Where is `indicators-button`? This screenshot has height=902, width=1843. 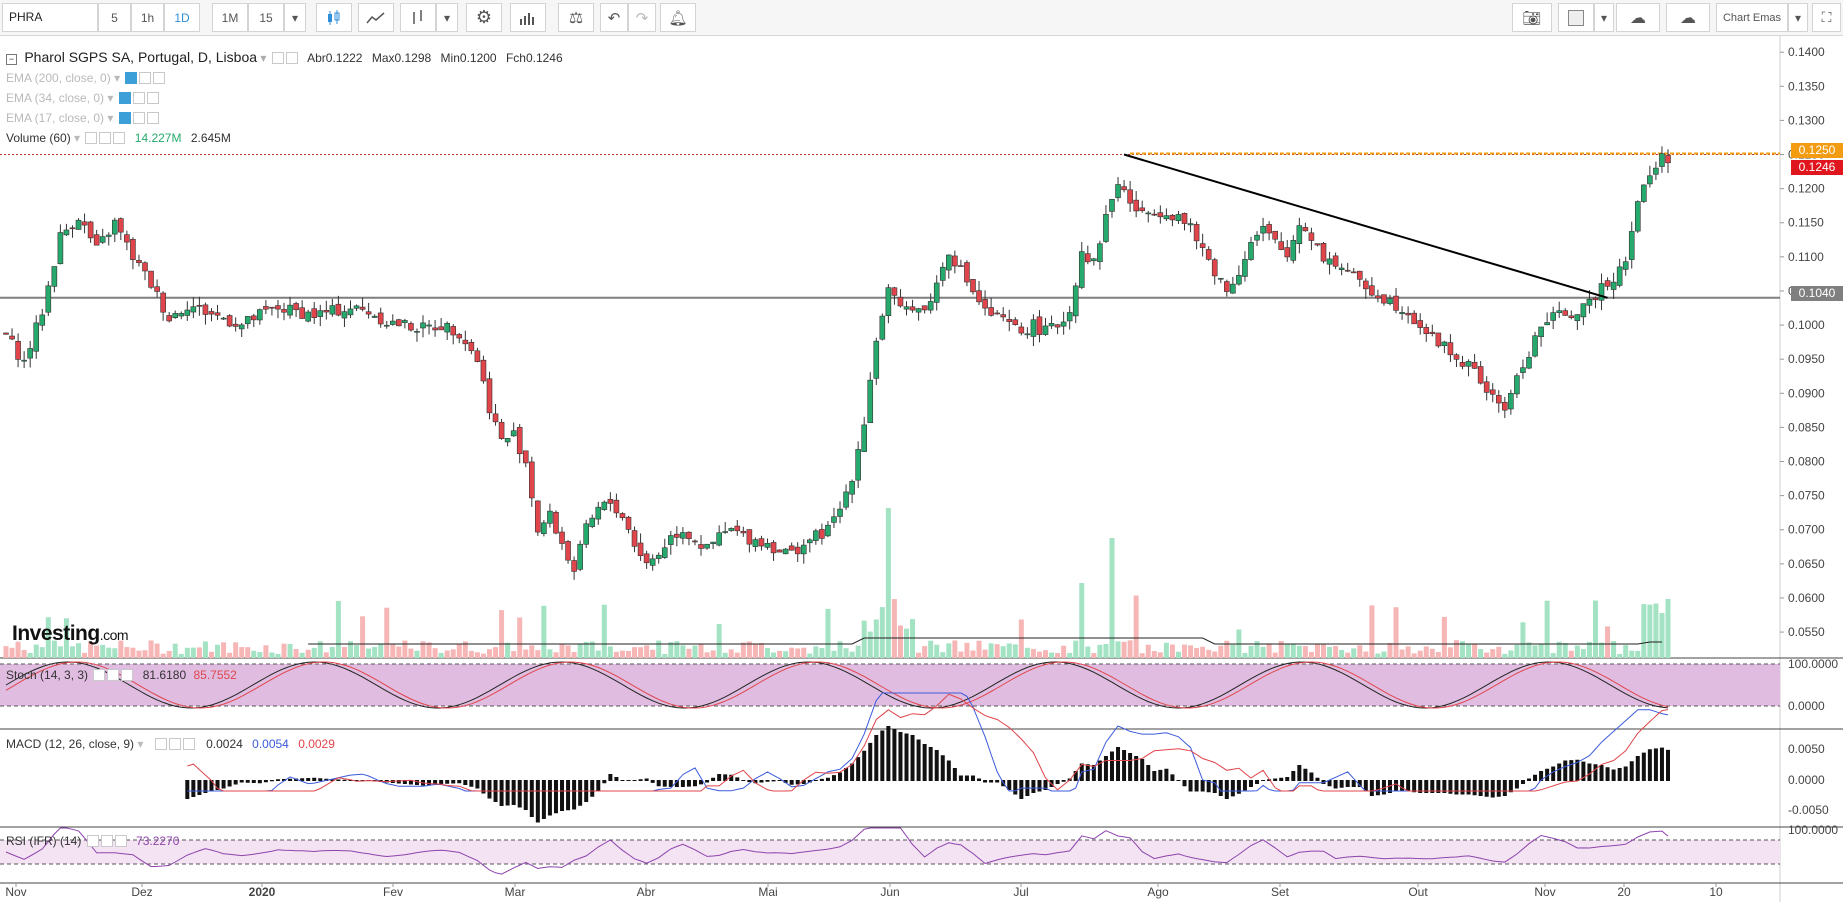
indicators-button is located at coordinates (376, 17).